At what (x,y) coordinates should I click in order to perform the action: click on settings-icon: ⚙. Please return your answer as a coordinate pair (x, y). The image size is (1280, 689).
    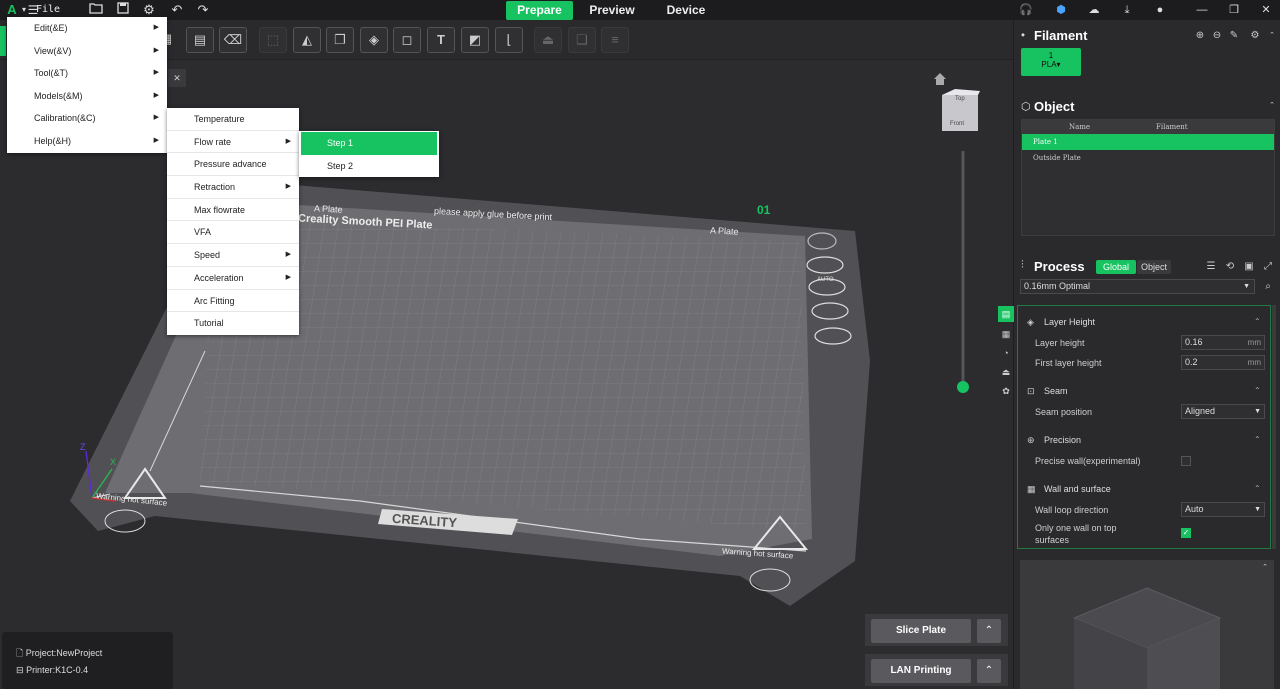
    Looking at the image, I should click on (149, 10).